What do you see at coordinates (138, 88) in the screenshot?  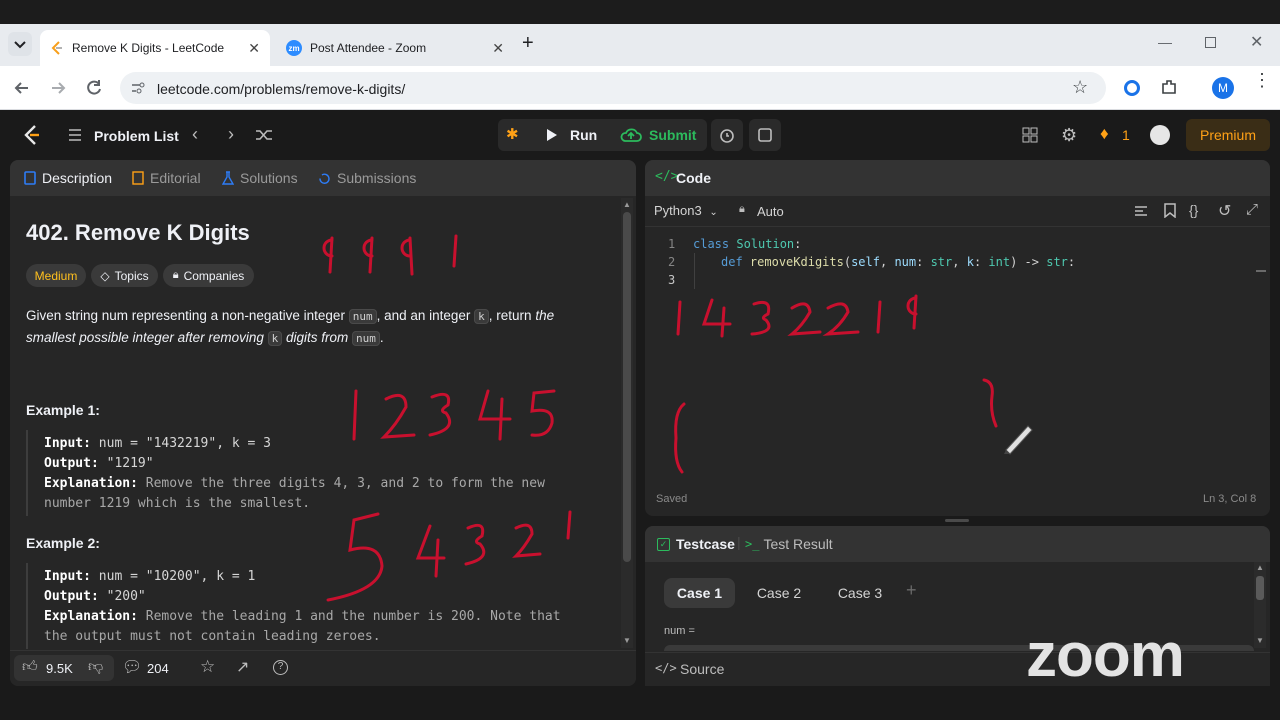 I see `site-settings-icon` at bounding box center [138, 88].